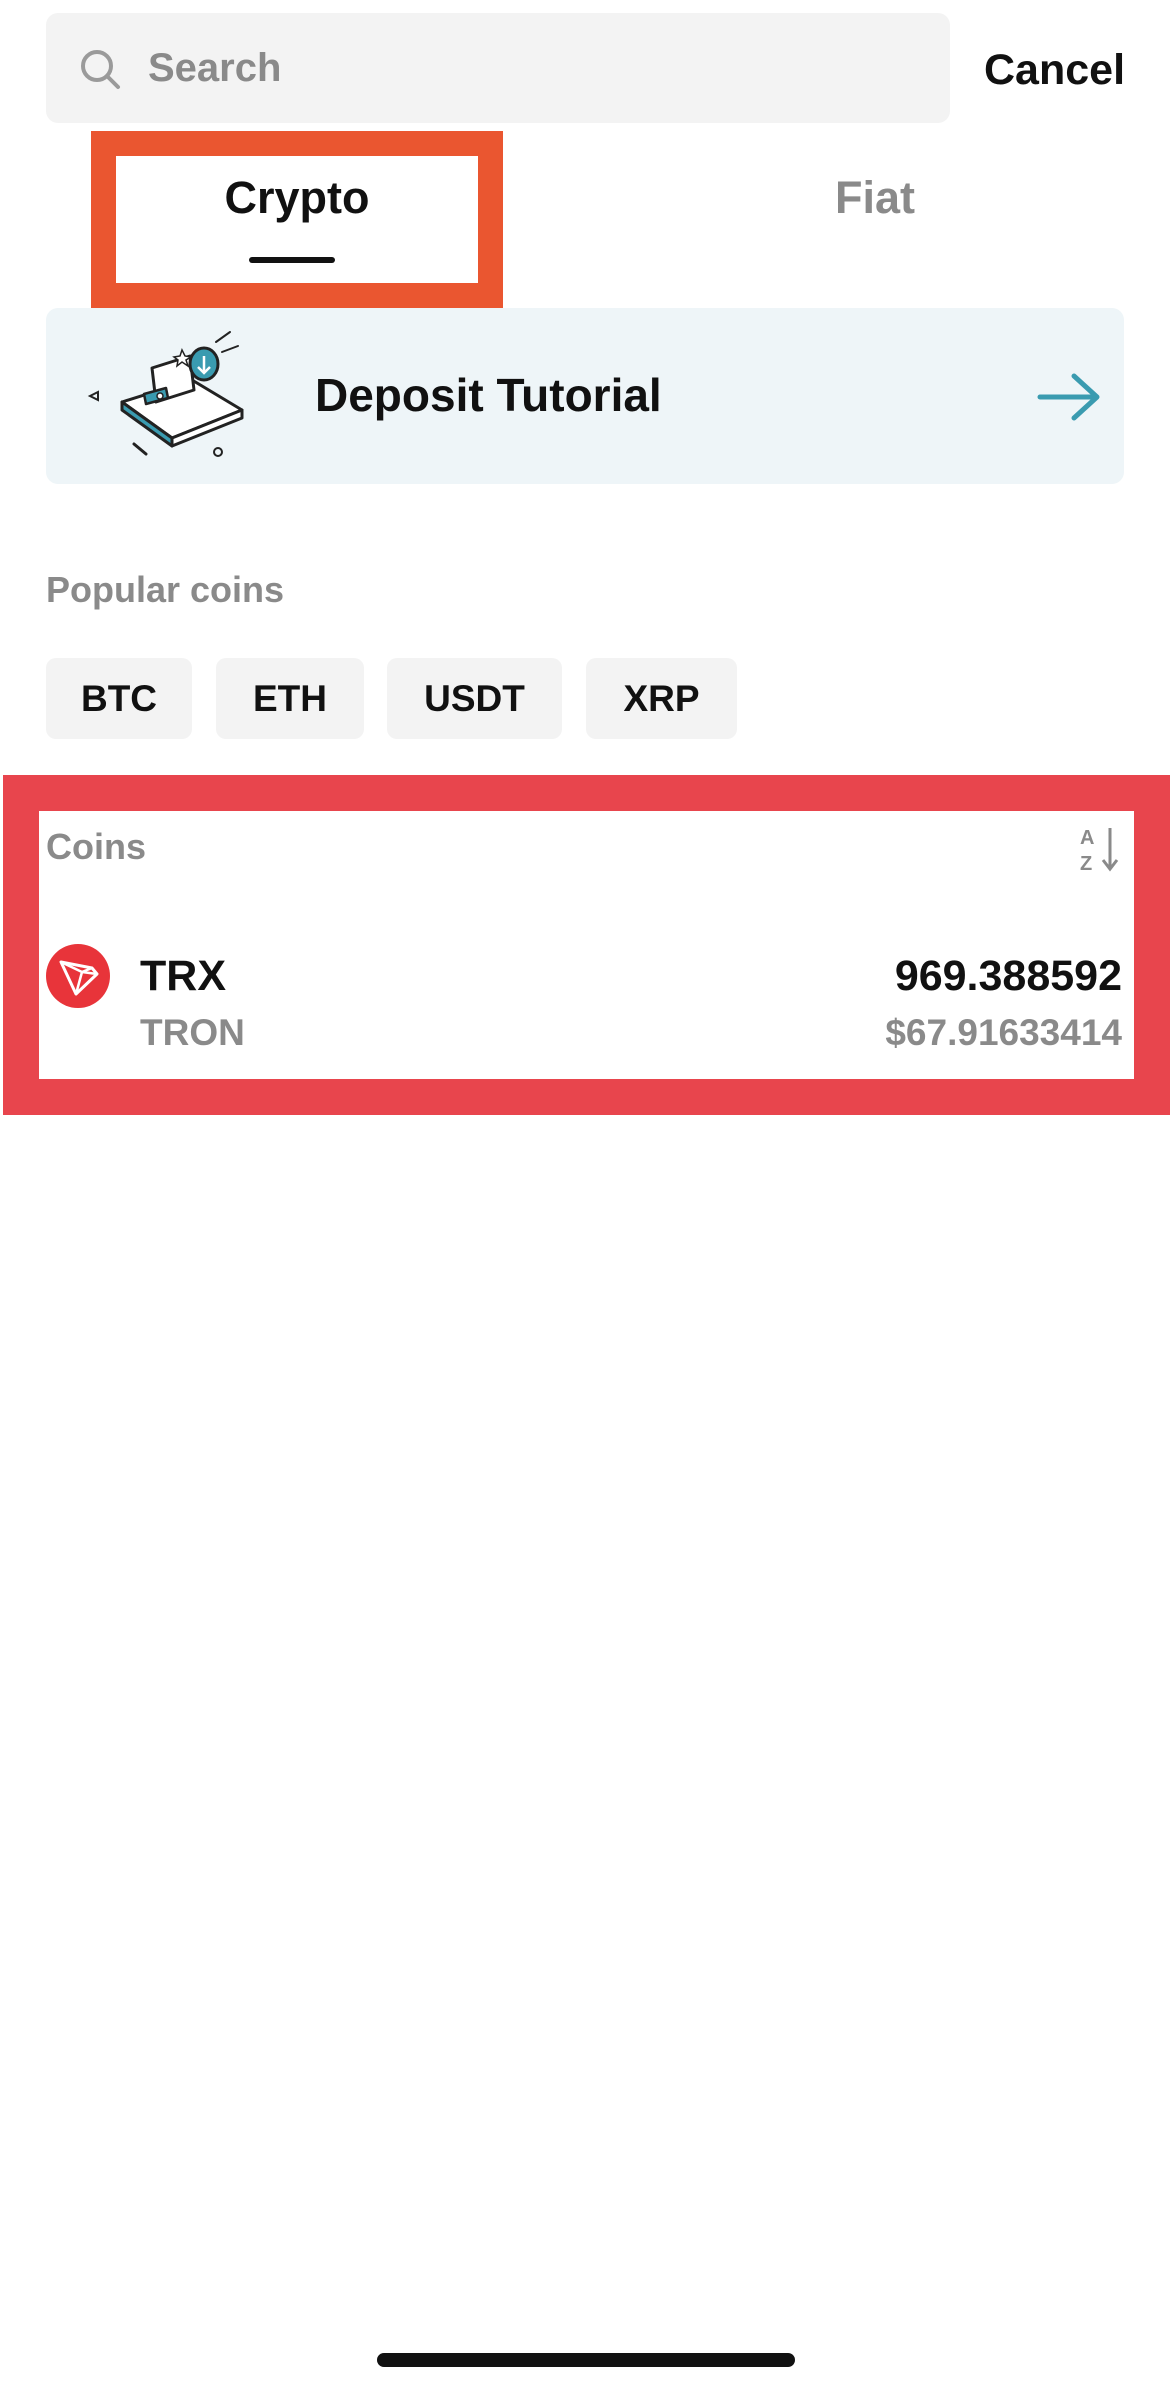 Image resolution: width=1170 pixels, height=2391 pixels. I want to click on search-input, so click(538, 68).